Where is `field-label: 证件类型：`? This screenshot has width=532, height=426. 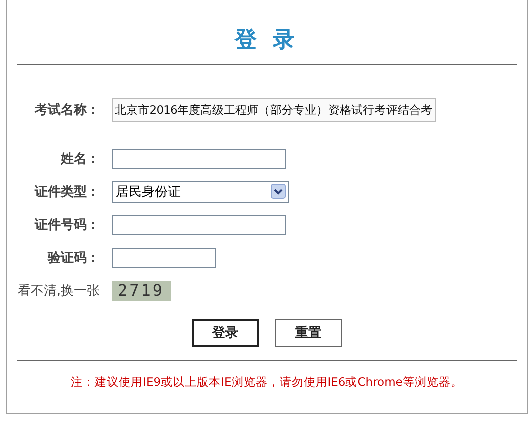
field-label: 证件类型： is located at coordinates (67, 192).